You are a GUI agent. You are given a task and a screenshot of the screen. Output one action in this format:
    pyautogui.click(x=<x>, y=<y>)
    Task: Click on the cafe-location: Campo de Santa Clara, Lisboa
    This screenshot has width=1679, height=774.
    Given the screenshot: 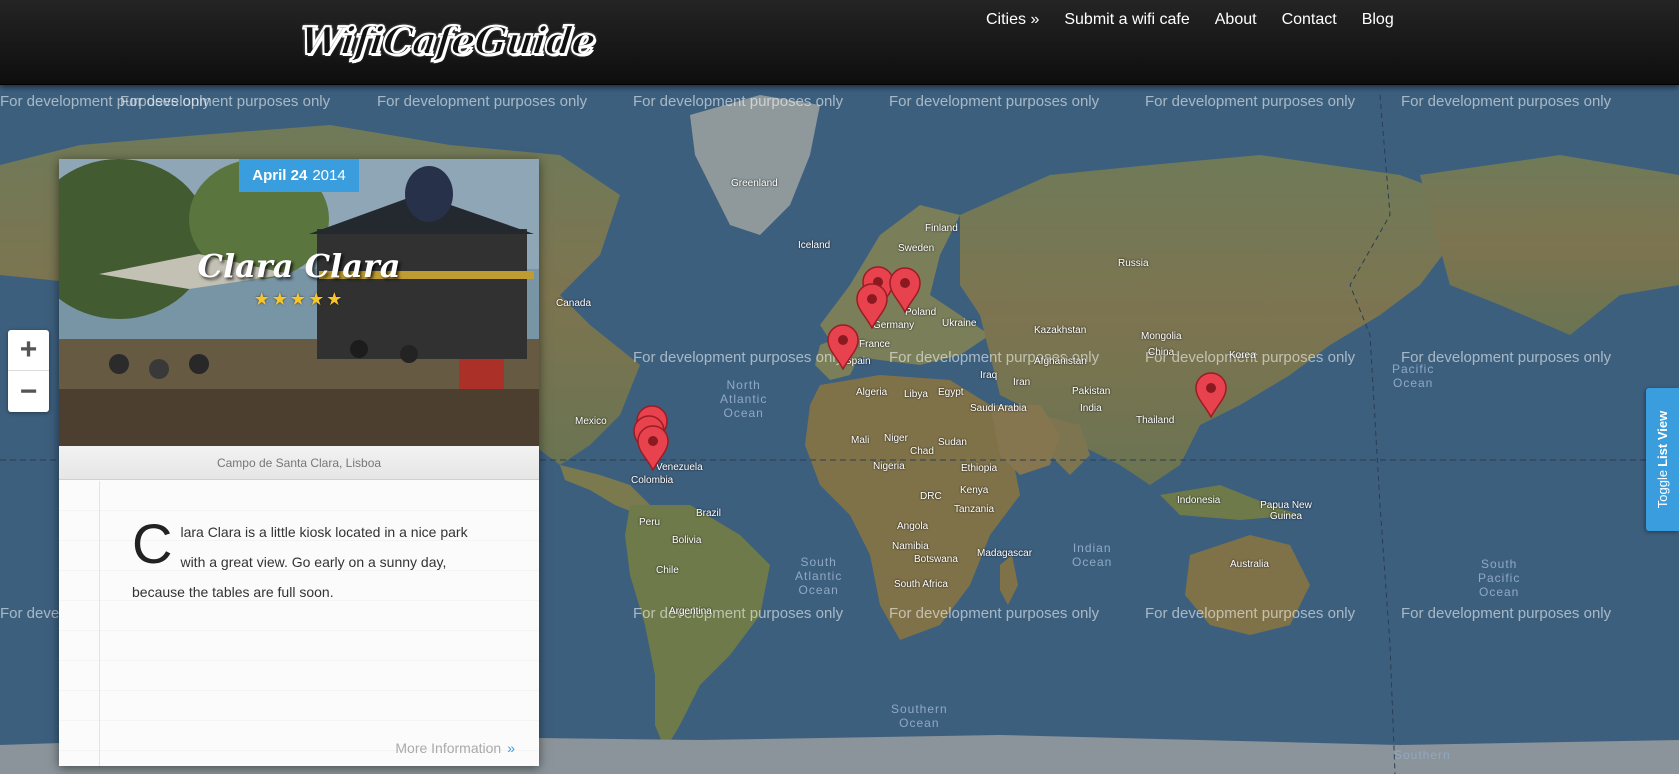 What is the action you would take?
    pyautogui.click(x=299, y=463)
    